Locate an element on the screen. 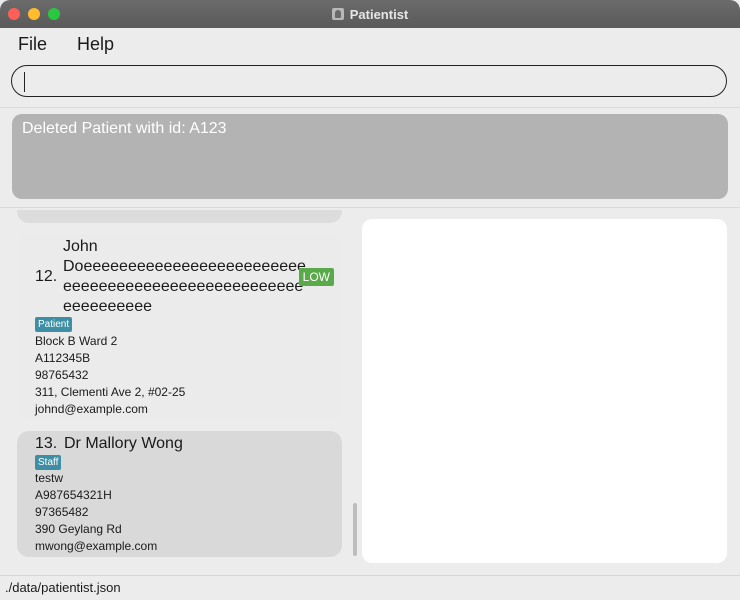 This screenshot has height=600, width=740. id-text: A112345B is located at coordinates (63, 358).